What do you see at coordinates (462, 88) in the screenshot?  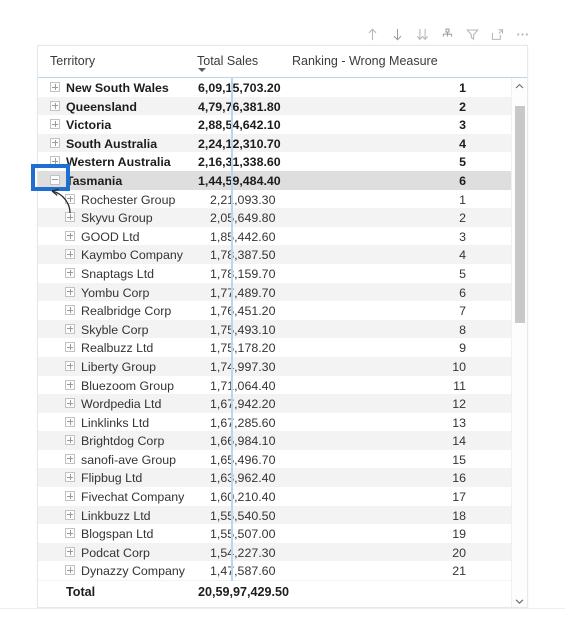 I see `cell-ranking: 1` at bounding box center [462, 88].